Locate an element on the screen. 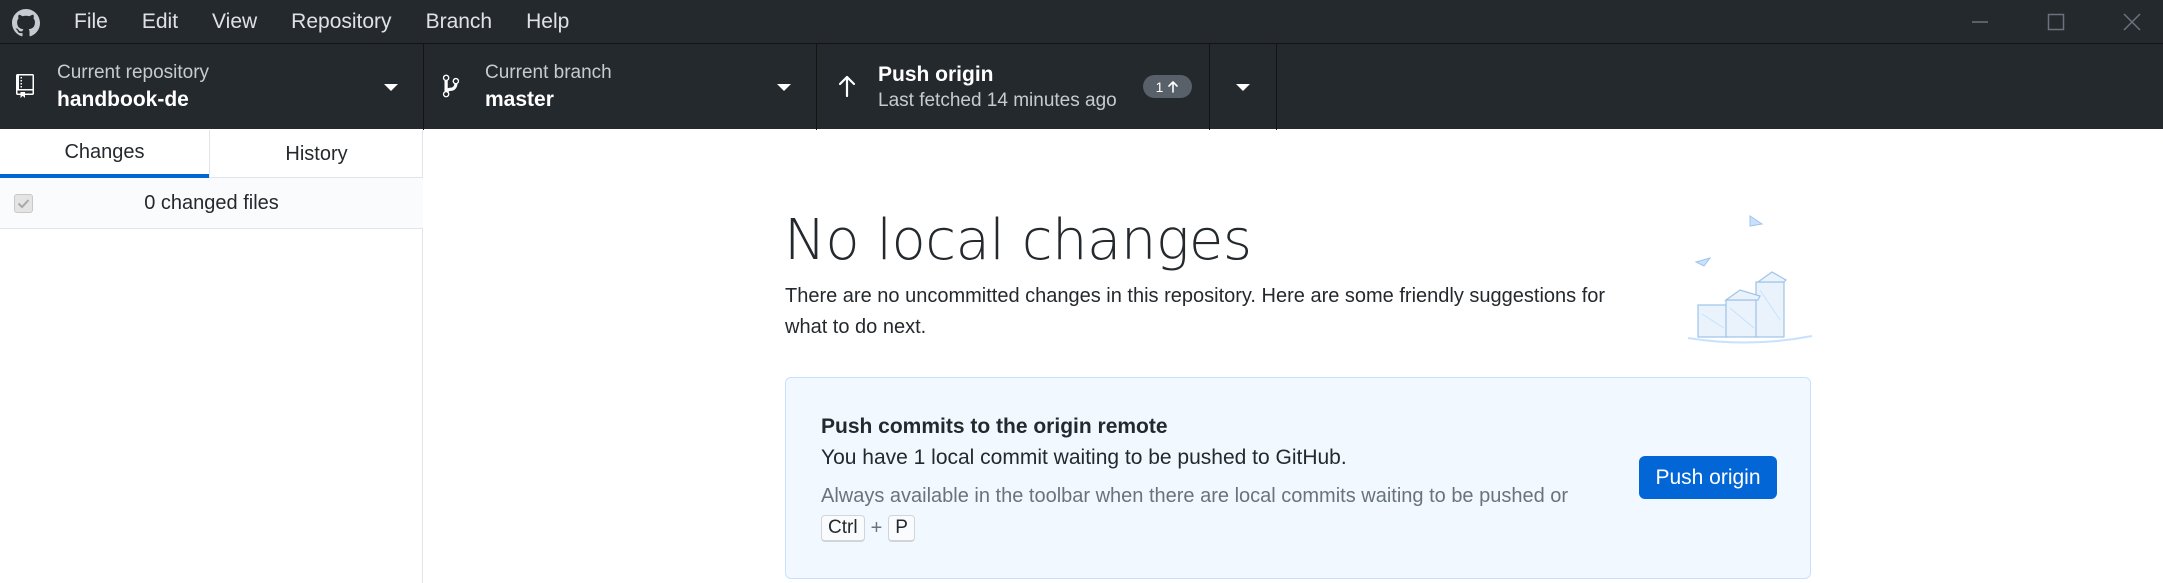 The image size is (2163, 583). tab-changes: Changes is located at coordinates (104, 154).